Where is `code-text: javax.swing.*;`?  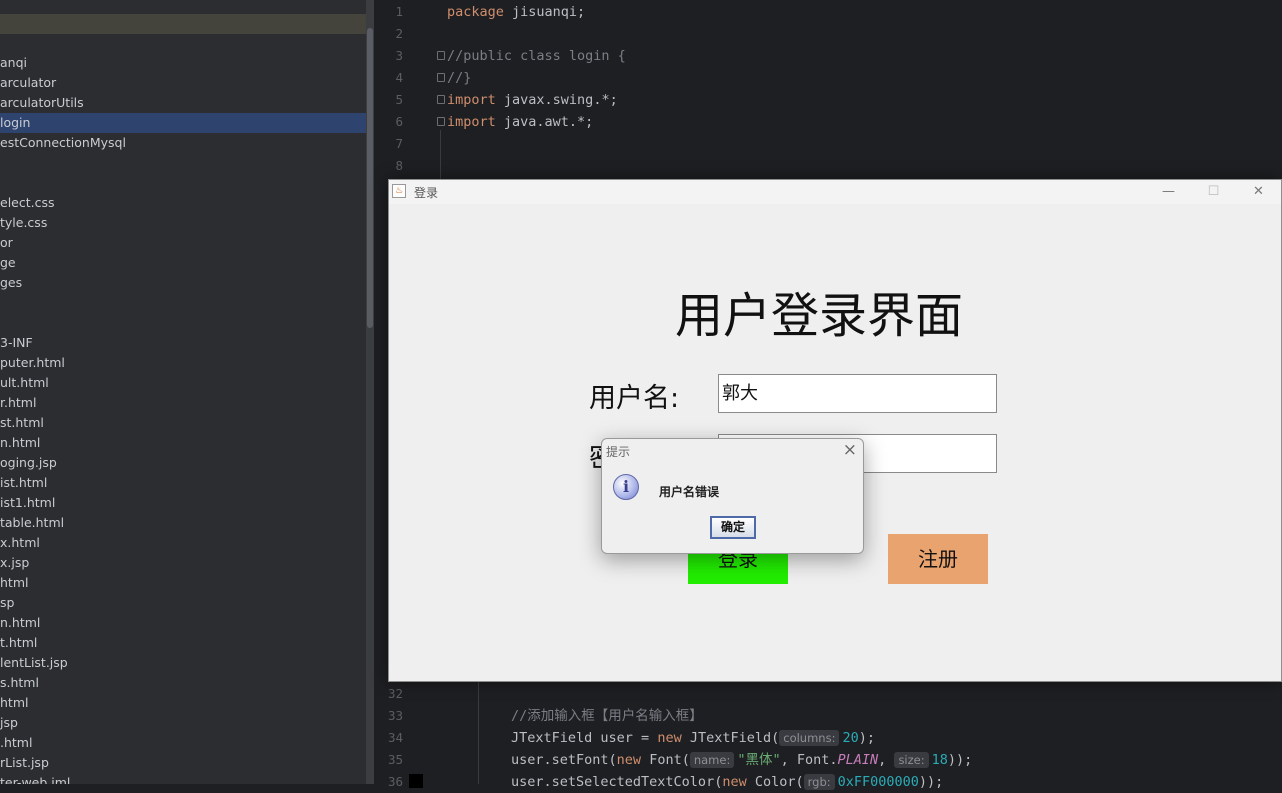 code-text: javax.swing.*; is located at coordinates (556, 100).